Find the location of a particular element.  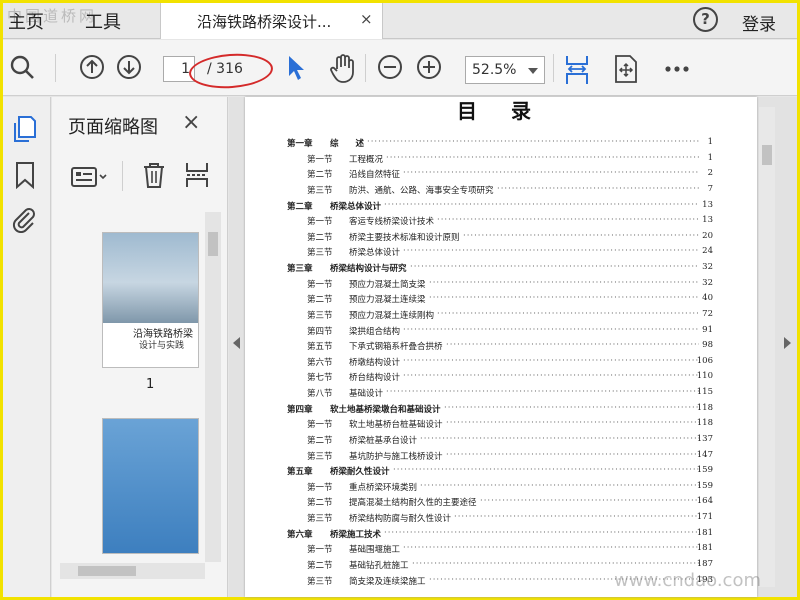

select-tool-icon is located at coordinates (296, 68).